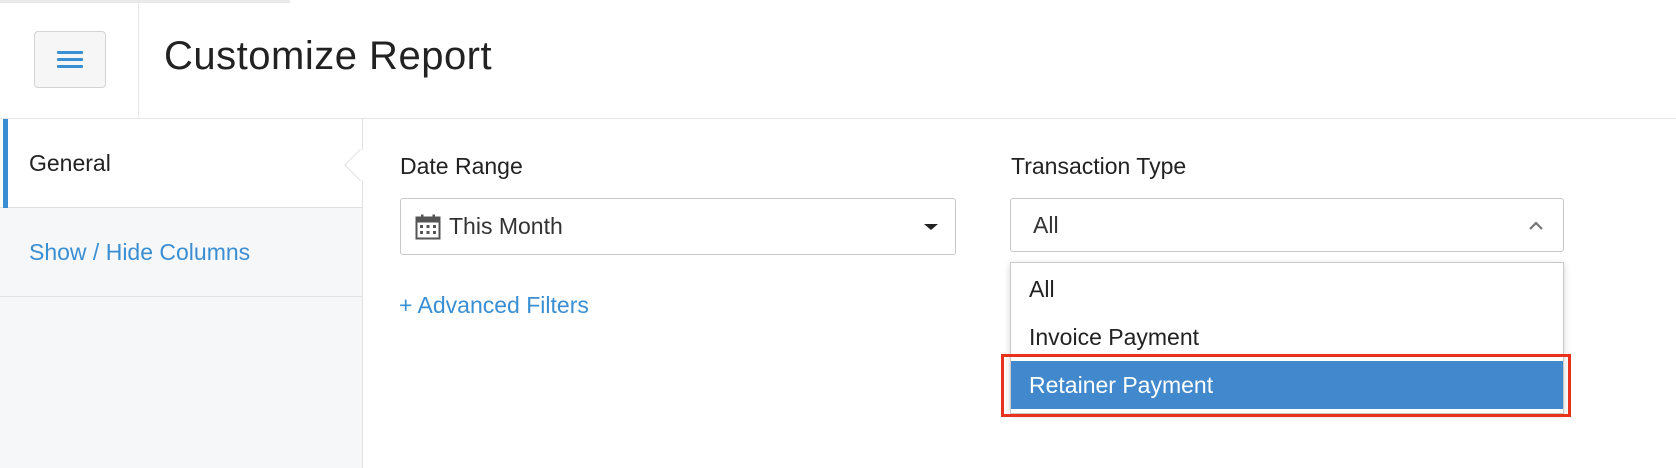 The image size is (1676, 468). Describe the element at coordinates (678, 226) in the screenshot. I see `date-range-select: This Month` at that location.